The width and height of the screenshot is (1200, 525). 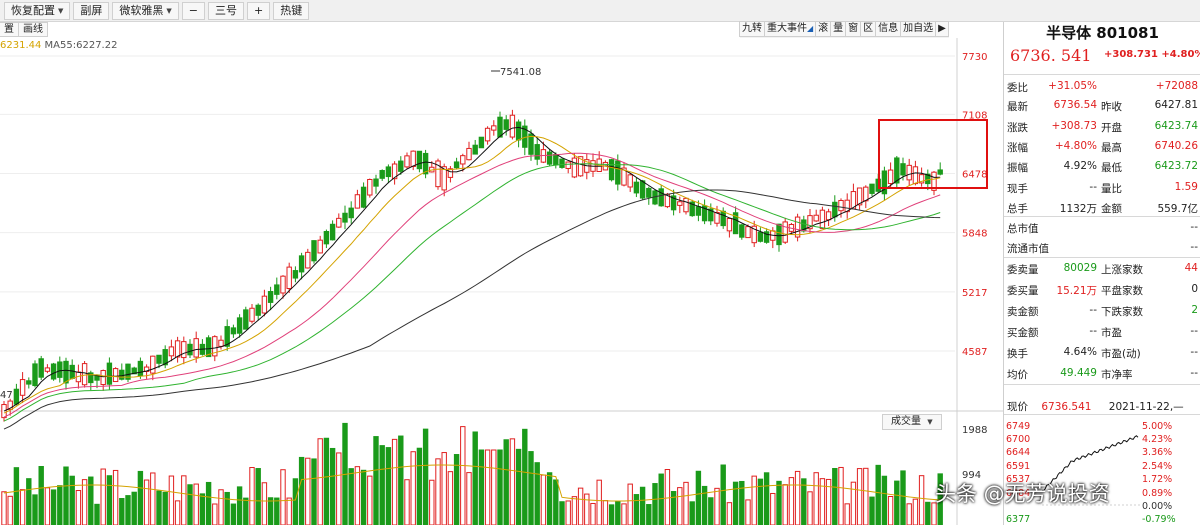 What do you see at coordinates (1177, 209) in the screenshot?
I see `quote-v2: 559.7亿` at bounding box center [1177, 209].